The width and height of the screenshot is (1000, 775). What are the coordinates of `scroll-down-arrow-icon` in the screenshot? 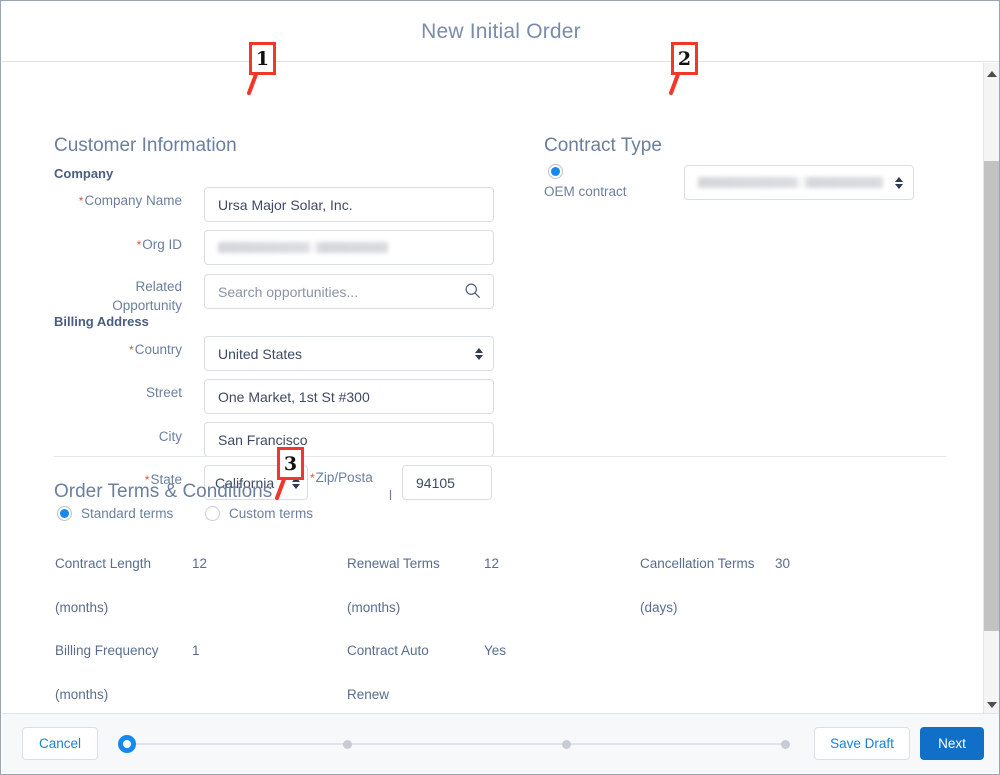 It's located at (991, 704).